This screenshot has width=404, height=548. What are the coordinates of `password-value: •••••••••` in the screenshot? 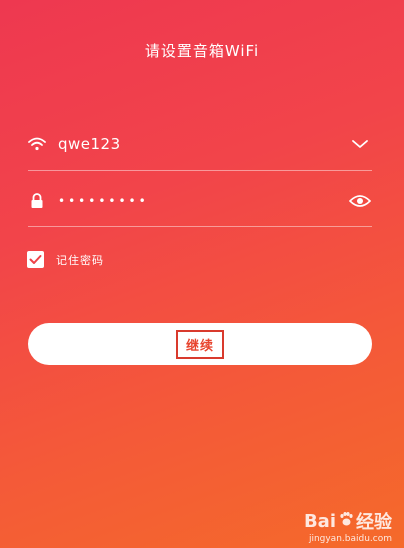 It's located at (203, 201).